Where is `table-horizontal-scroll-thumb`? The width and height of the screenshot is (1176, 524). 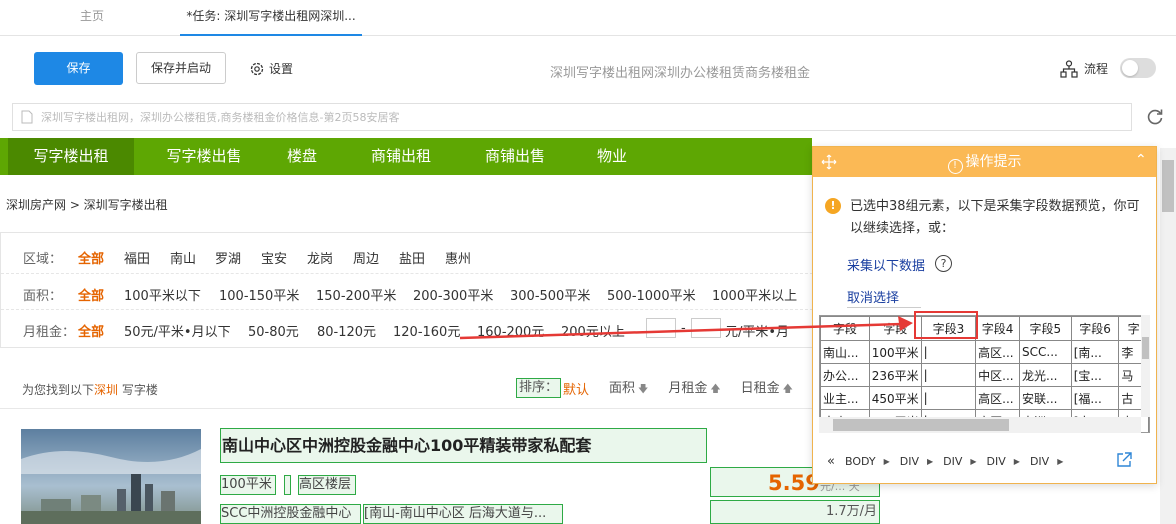 table-horizontal-scroll-thumb is located at coordinates (921, 425).